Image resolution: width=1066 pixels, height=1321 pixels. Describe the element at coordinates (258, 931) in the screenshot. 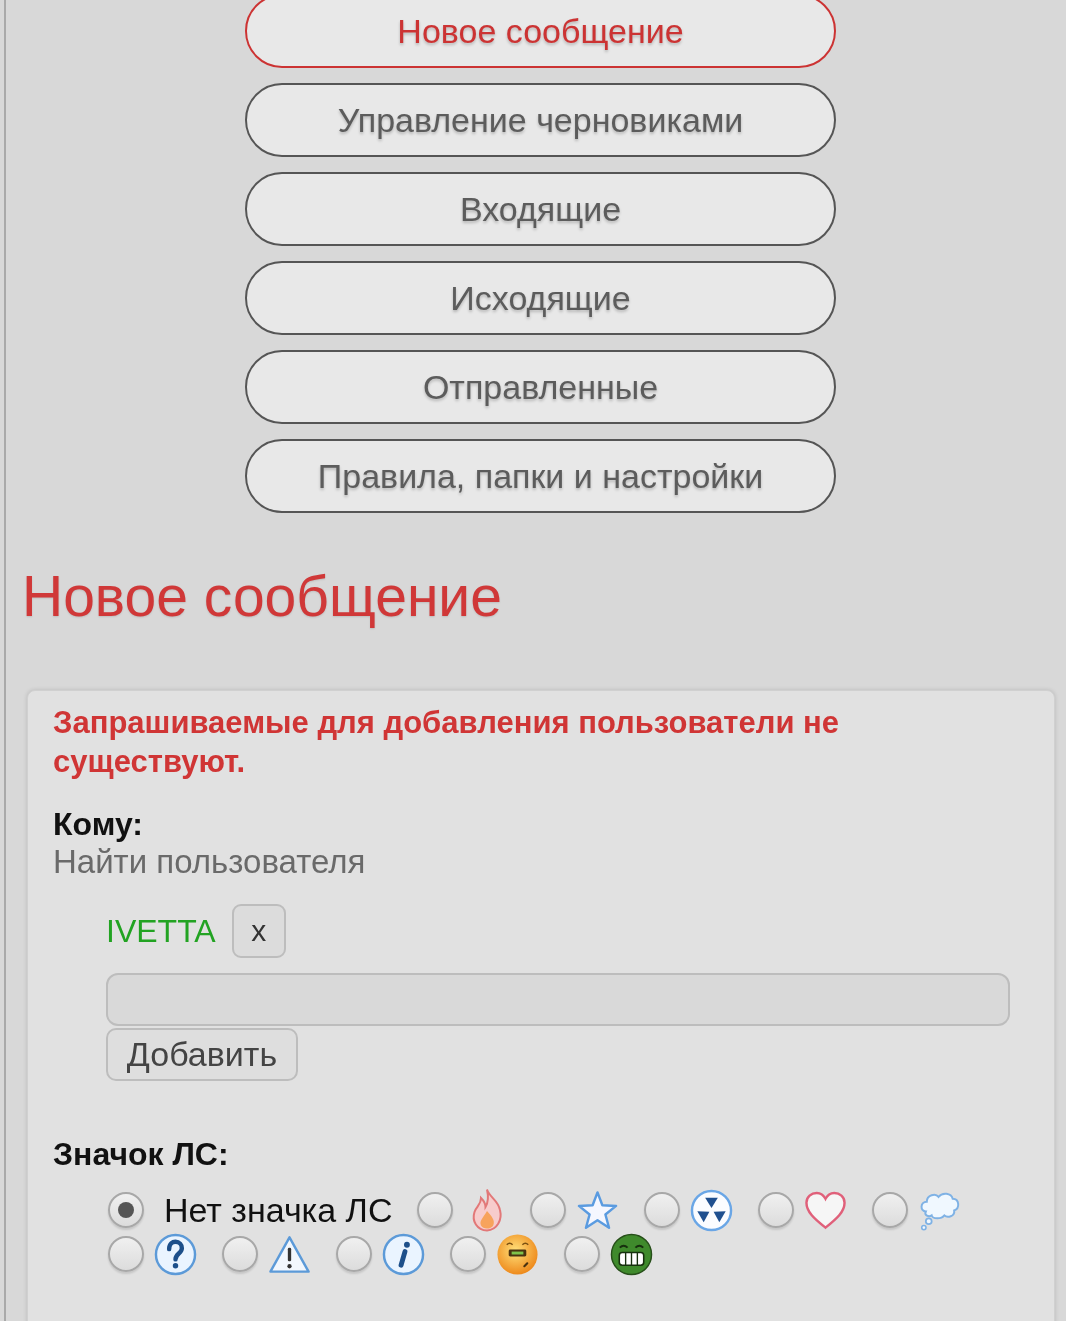

I see `remove-recipient-button: x` at that location.